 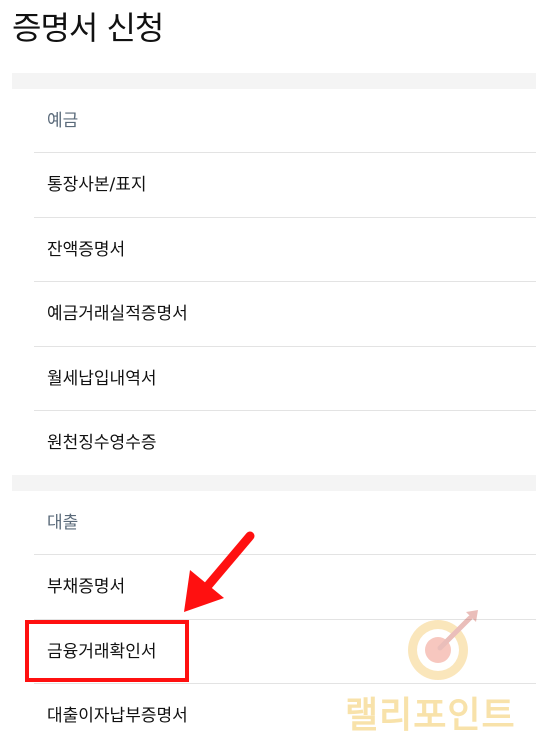 What do you see at coordinates (285, 523) in the screenshot?
I see `section-header-loan: 대출` at bounding box center [285, 523].